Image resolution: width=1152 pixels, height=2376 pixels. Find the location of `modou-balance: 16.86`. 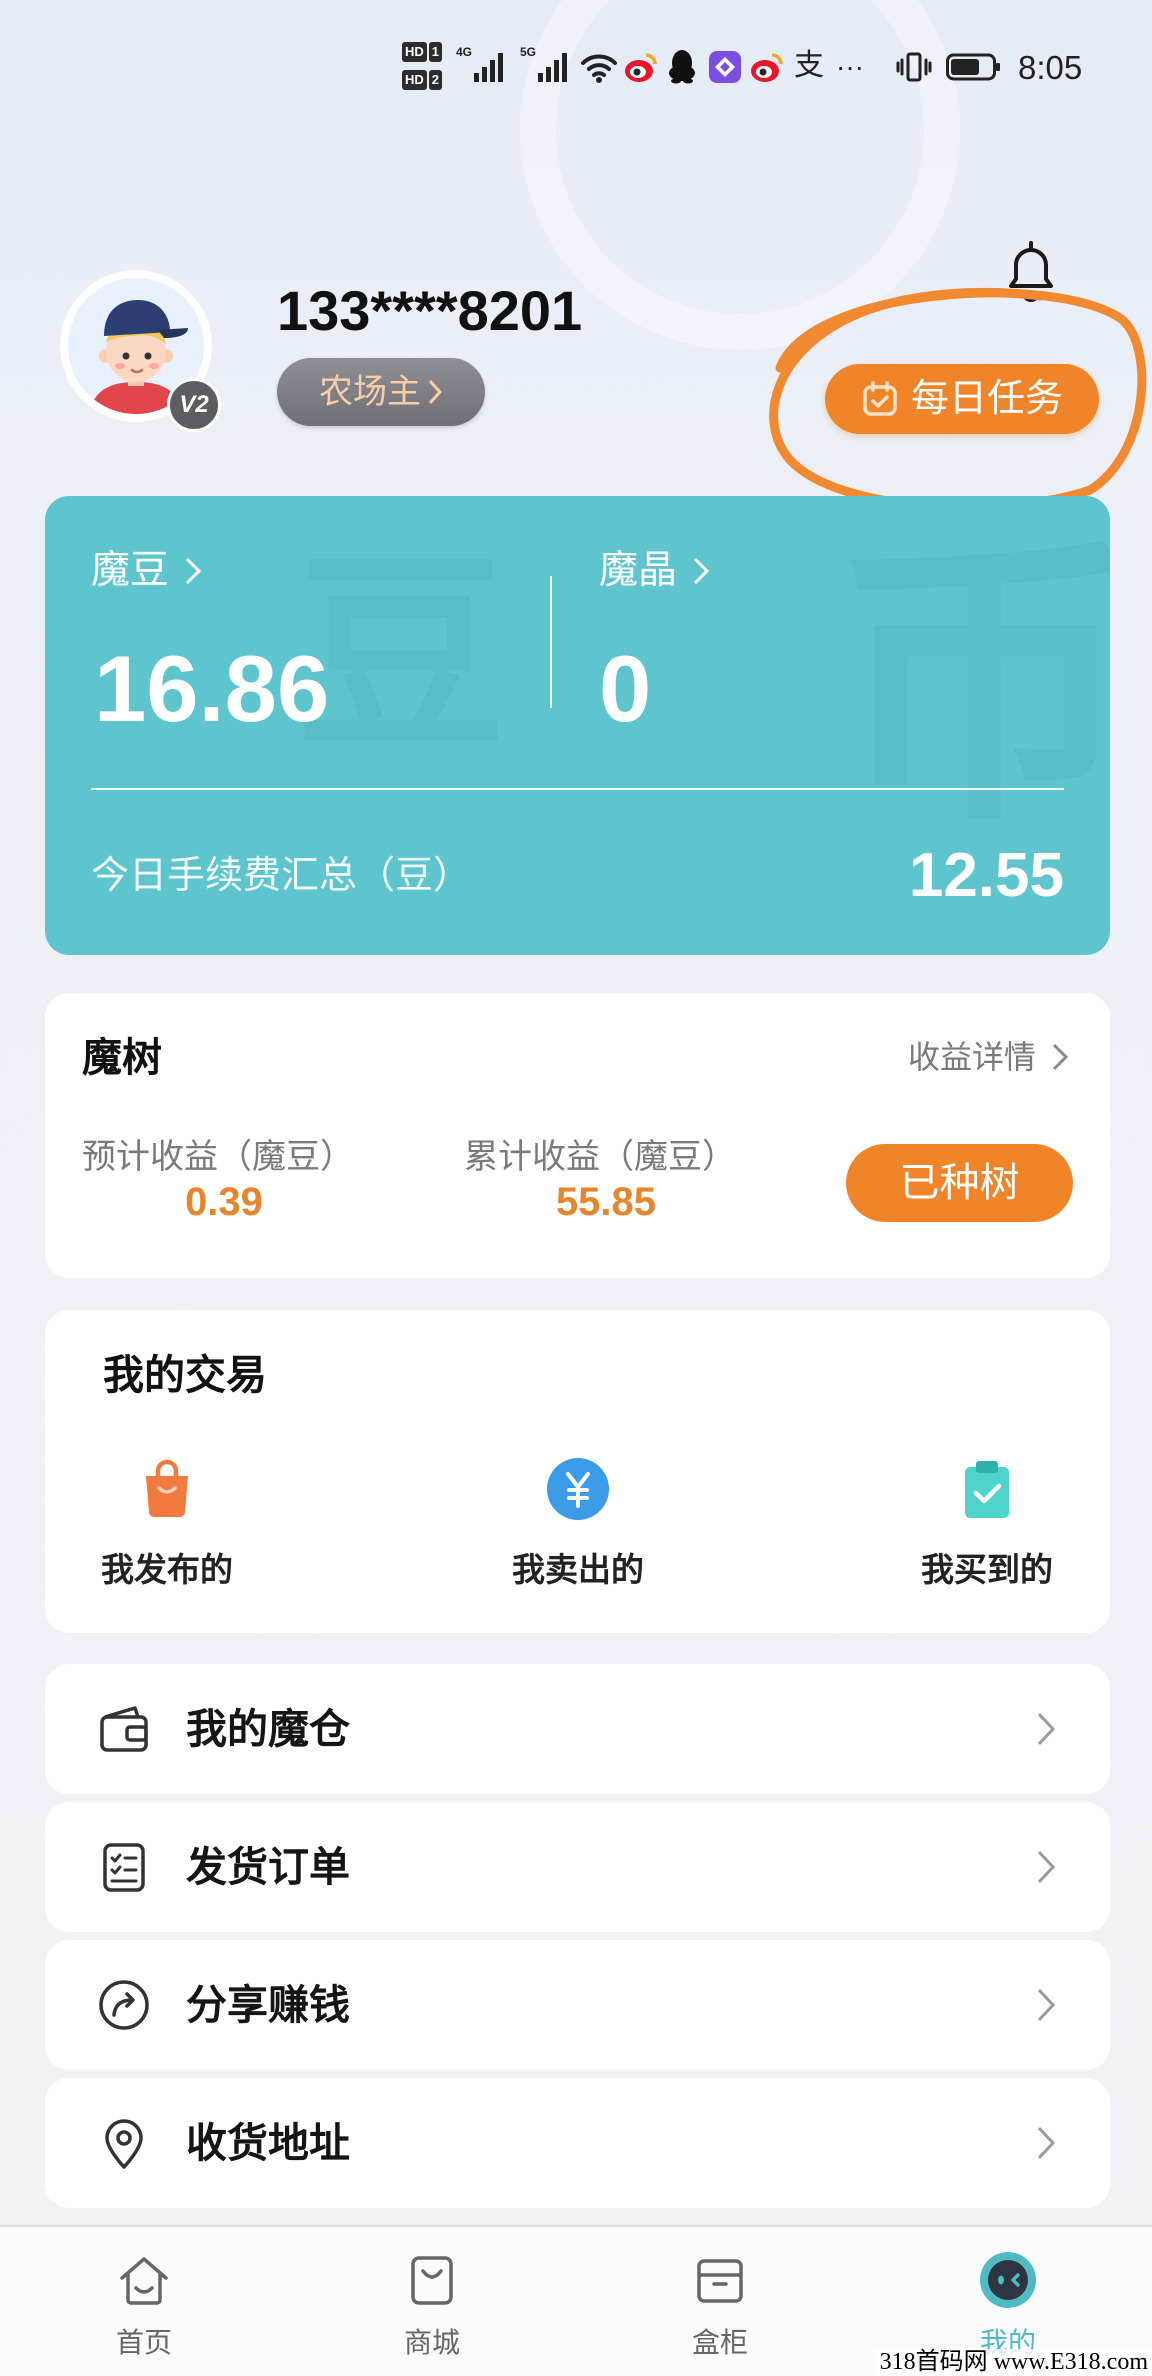

modou-balance: 16.86 is located at coordinates (212, 688).